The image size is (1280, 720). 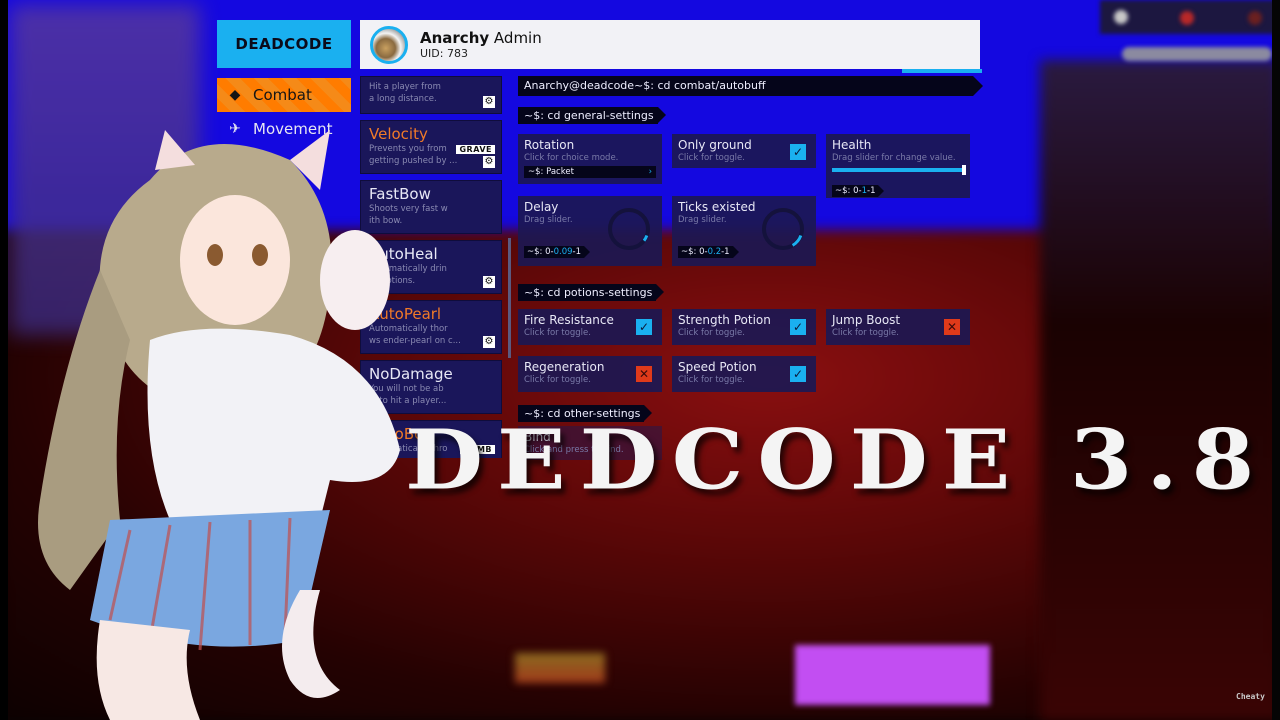 What do you see at coordinates (798, 152) in the screenshot?
I see `only-ground-checkbox: ✓` at bounding box center [798, 152].